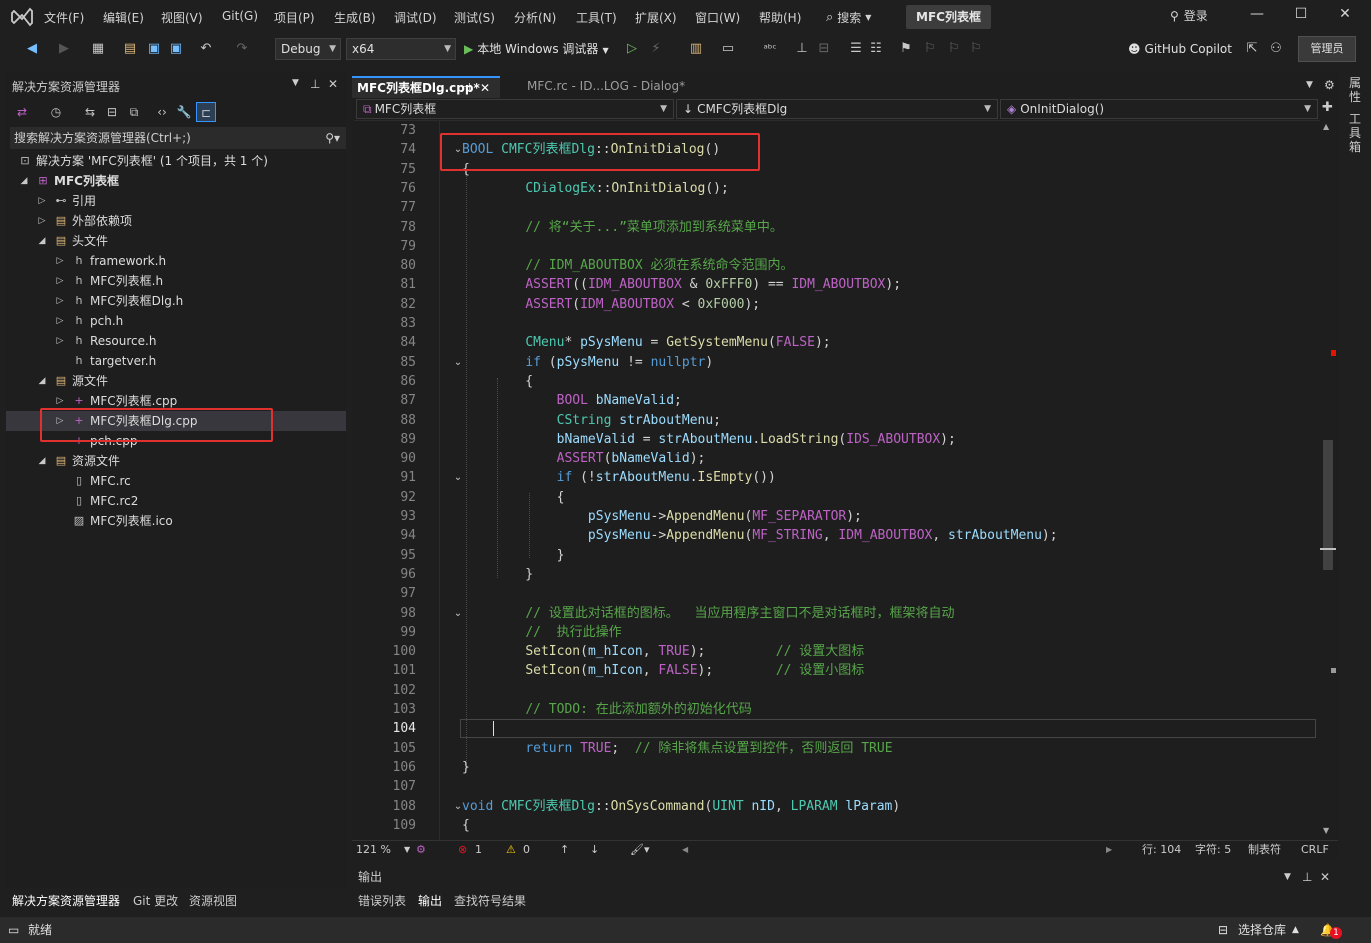 The width and height of the screenshot is (1371, 943). What do you see at coordinates (178, 138) in the screenshot?
I see `solution-search-input: 搜索解决方案资源管理器(Ctrl+;) ⚲▾` at bounding box center [178, 138].